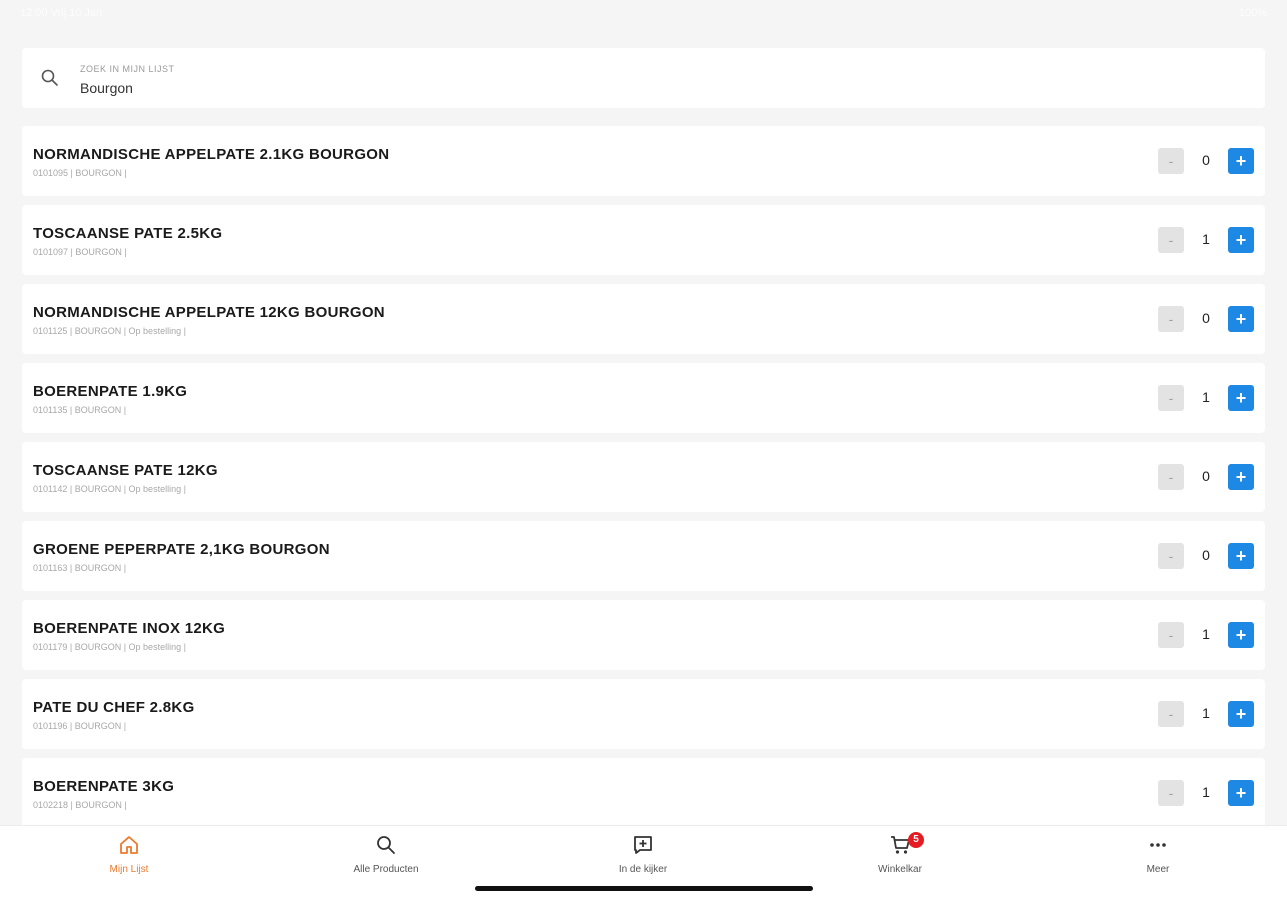  What do you see at coordinates (114, 707) in the screenshot?
I see `product-name: PATE DU CHEF 2.8KG` at bounding box center [114, 707].